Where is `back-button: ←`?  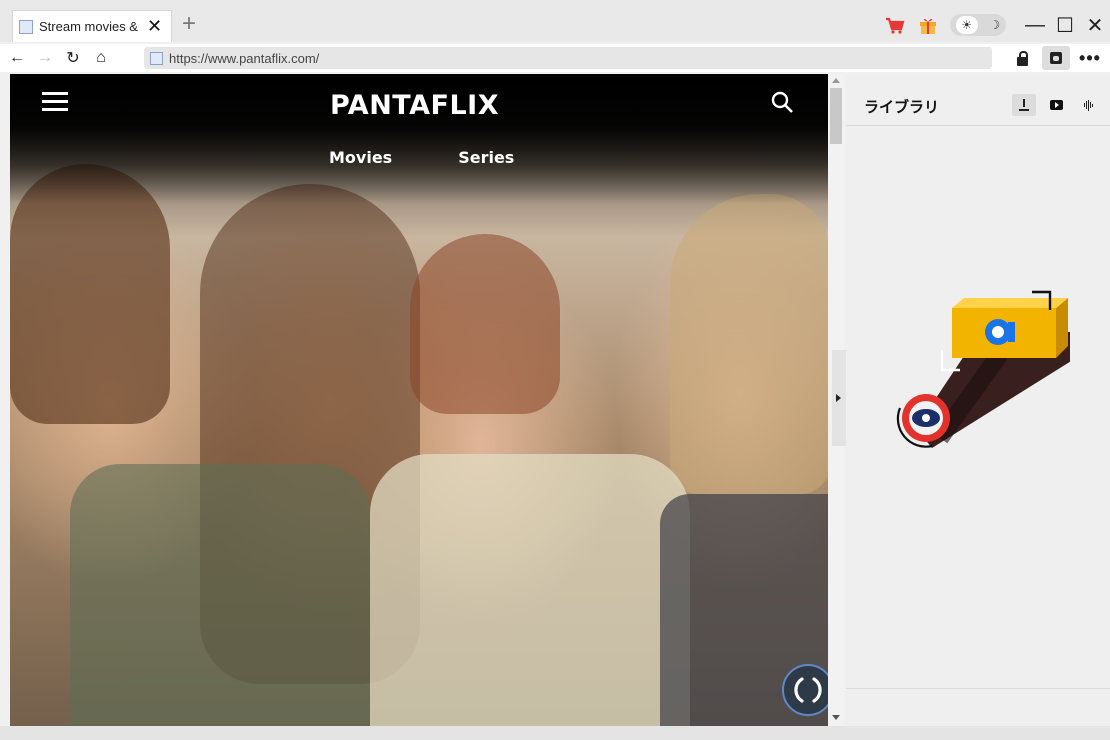
back-button: ← is located at coordinates (17, 58).